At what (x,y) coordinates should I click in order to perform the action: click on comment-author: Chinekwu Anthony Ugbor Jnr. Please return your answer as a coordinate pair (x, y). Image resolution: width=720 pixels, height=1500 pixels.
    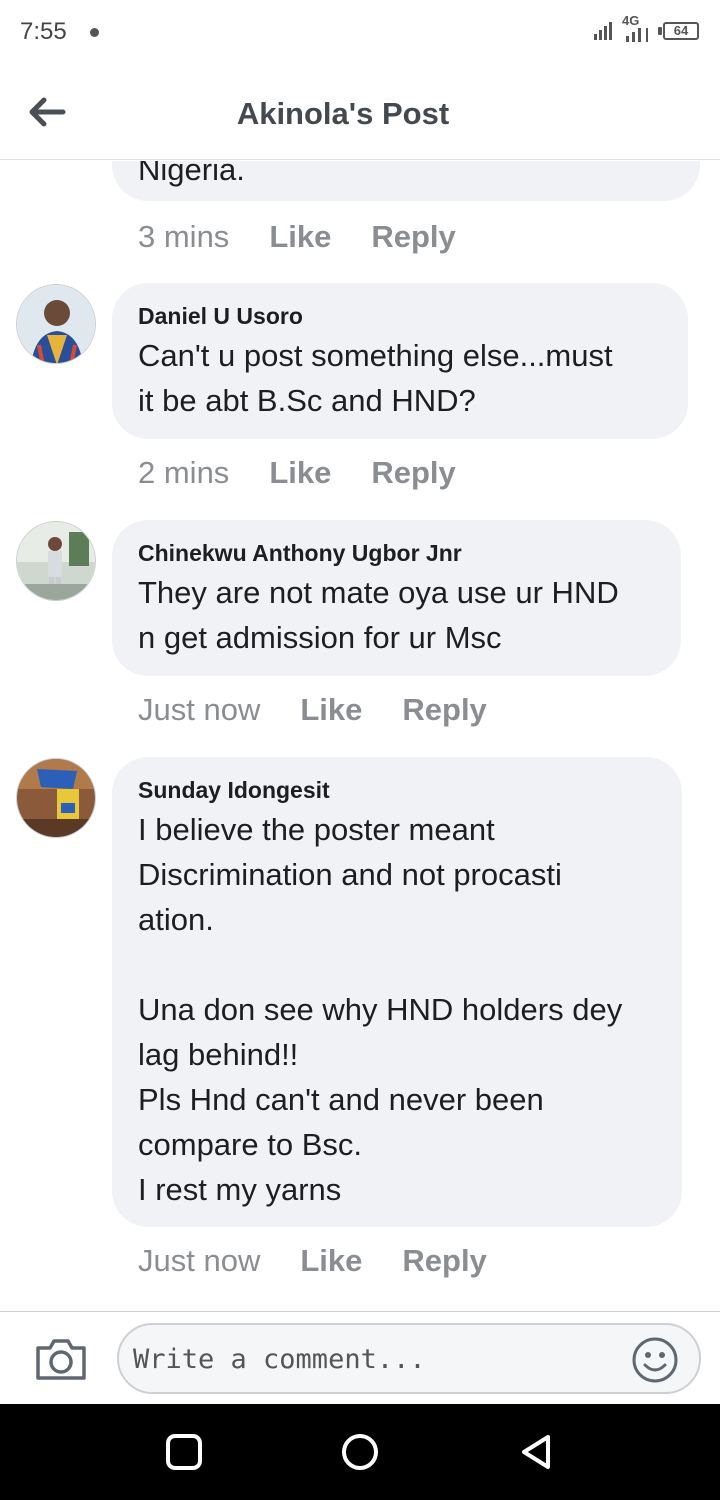
    Looking at the image, I should click on (396, 553).